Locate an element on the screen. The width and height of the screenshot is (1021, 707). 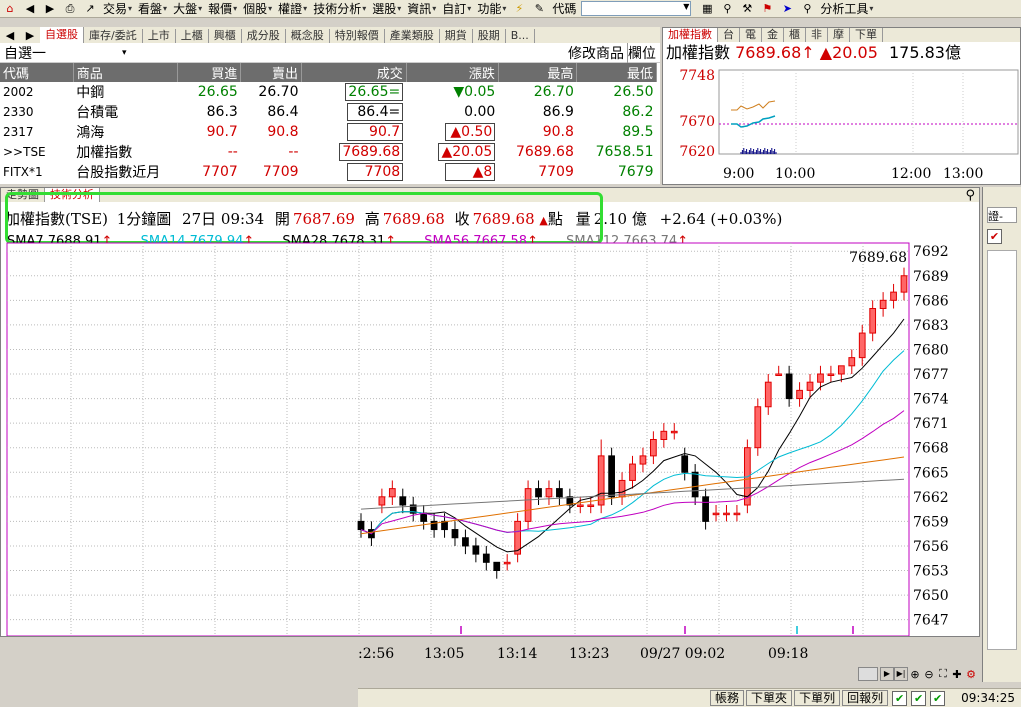
tab-otc: 上櫃 is located at coordinates (192, 36).